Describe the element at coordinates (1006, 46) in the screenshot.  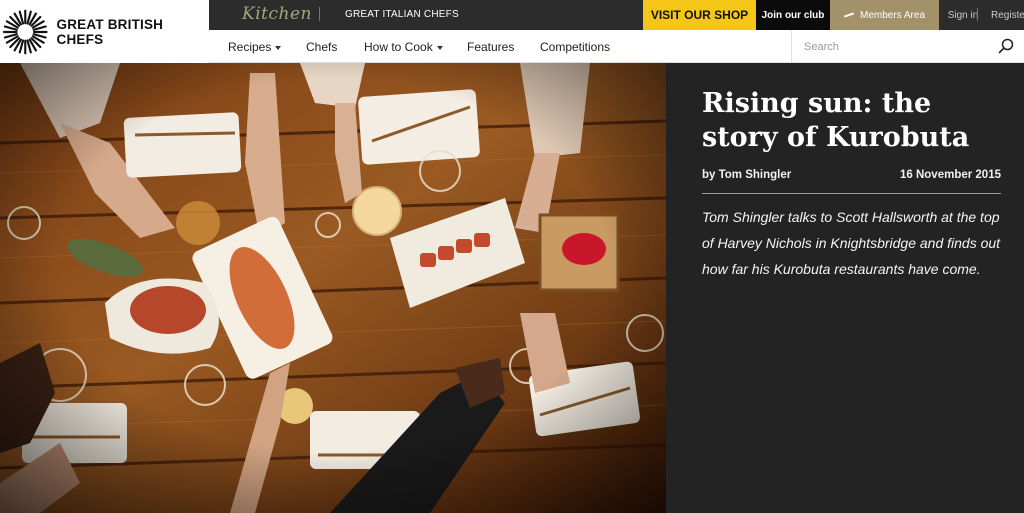
I see `search-icon` at that location.